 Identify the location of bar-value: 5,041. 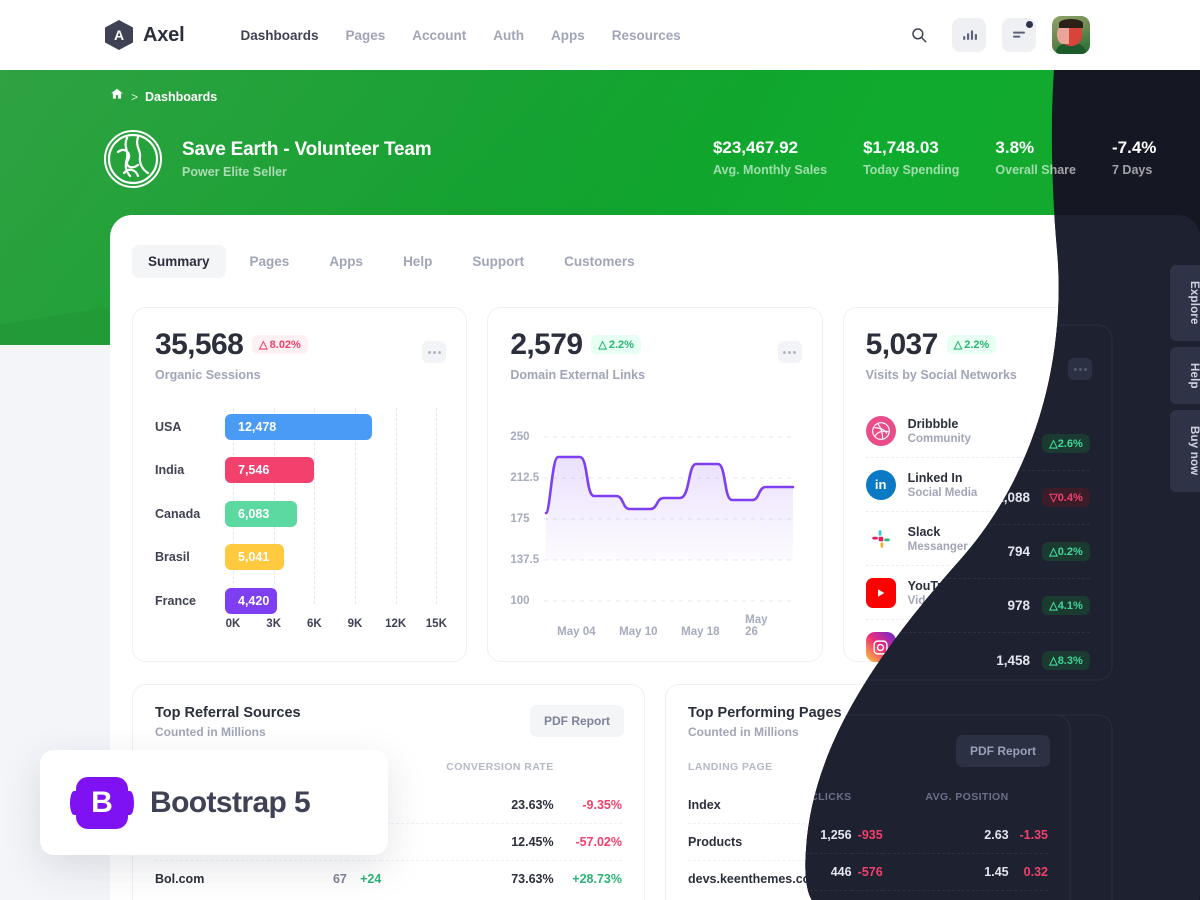
(254, 557).